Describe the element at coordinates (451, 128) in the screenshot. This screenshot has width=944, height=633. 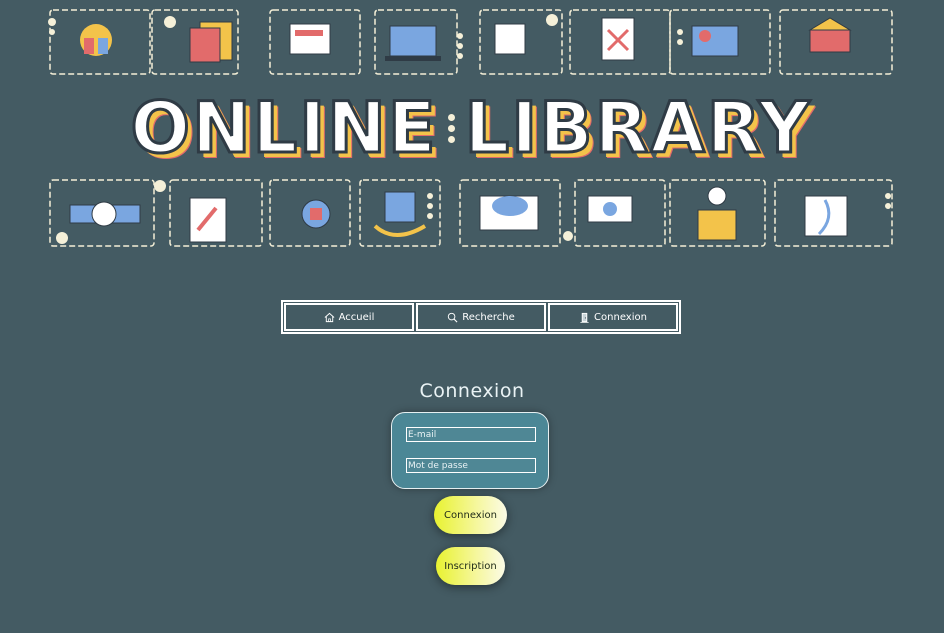
I see `banner-separator` at that location.